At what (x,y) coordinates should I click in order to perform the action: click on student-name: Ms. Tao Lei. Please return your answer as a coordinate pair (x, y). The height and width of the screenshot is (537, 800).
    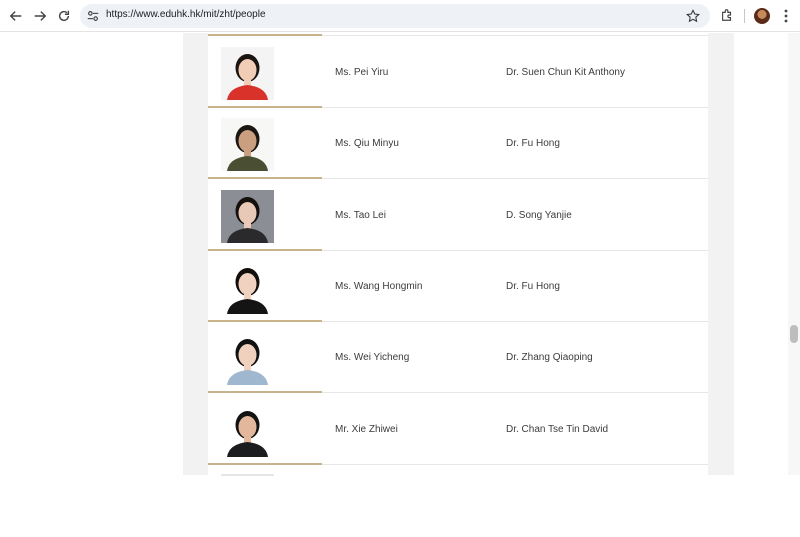
    Looking at the image, I should click on (360, 215).